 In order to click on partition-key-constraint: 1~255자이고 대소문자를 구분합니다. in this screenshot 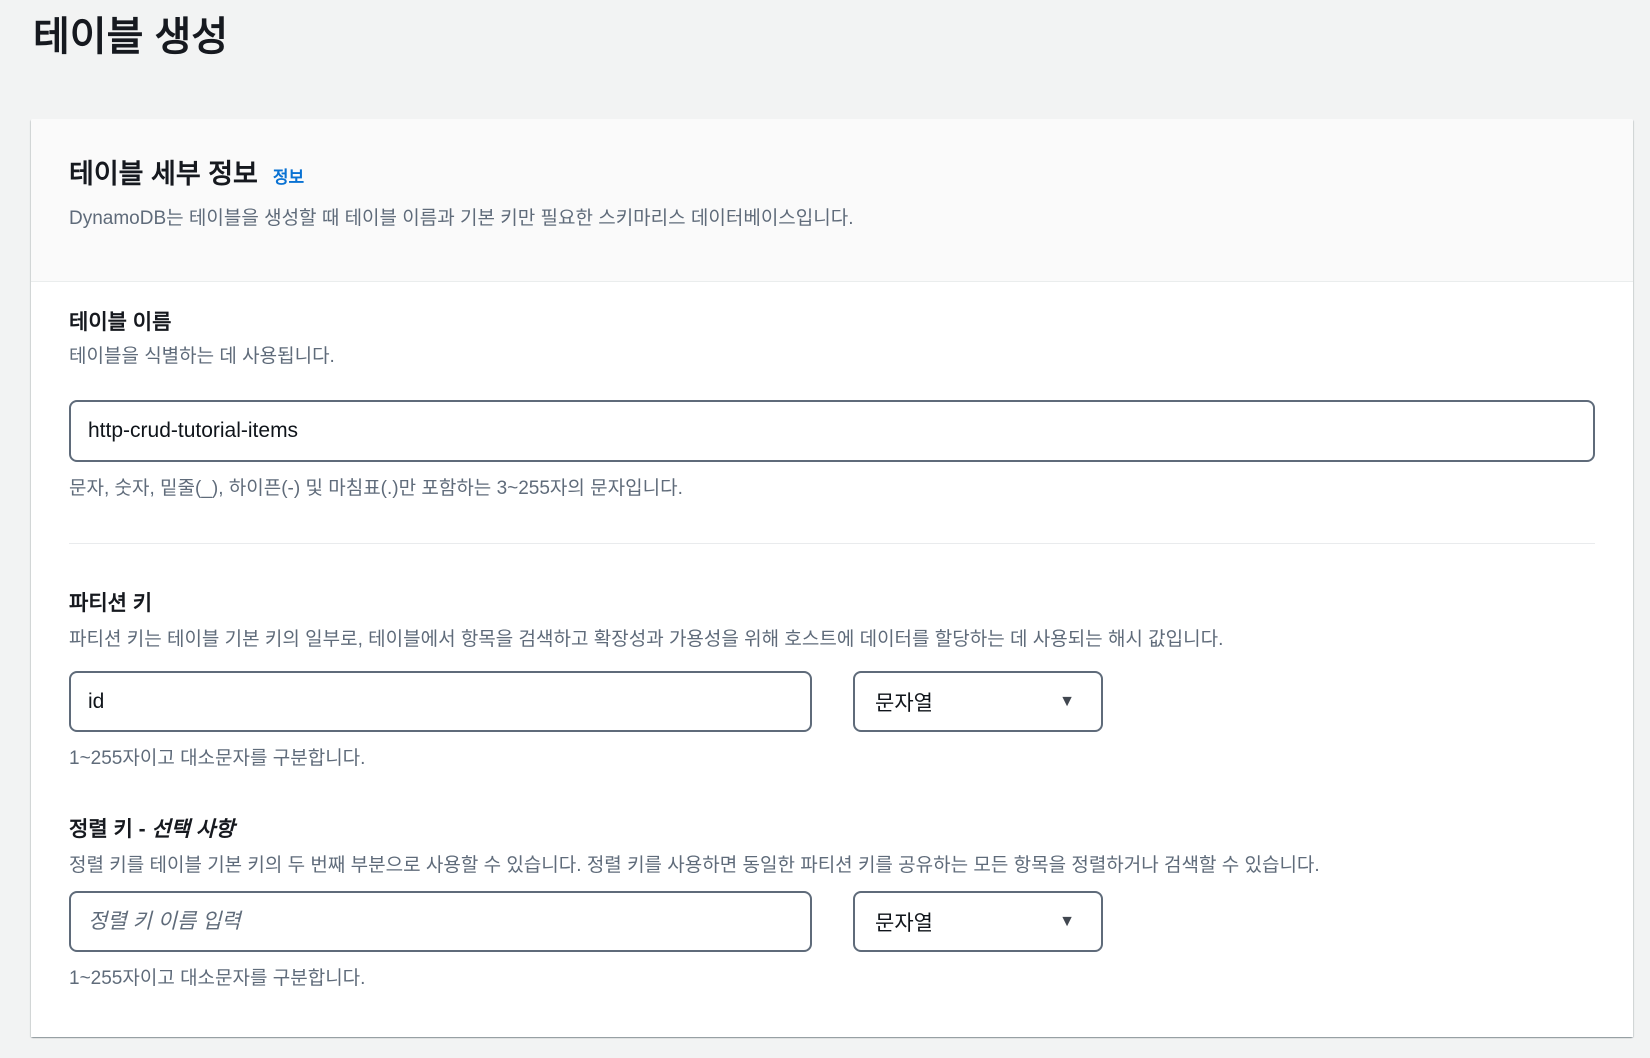, I will do `click(217, 758)`.